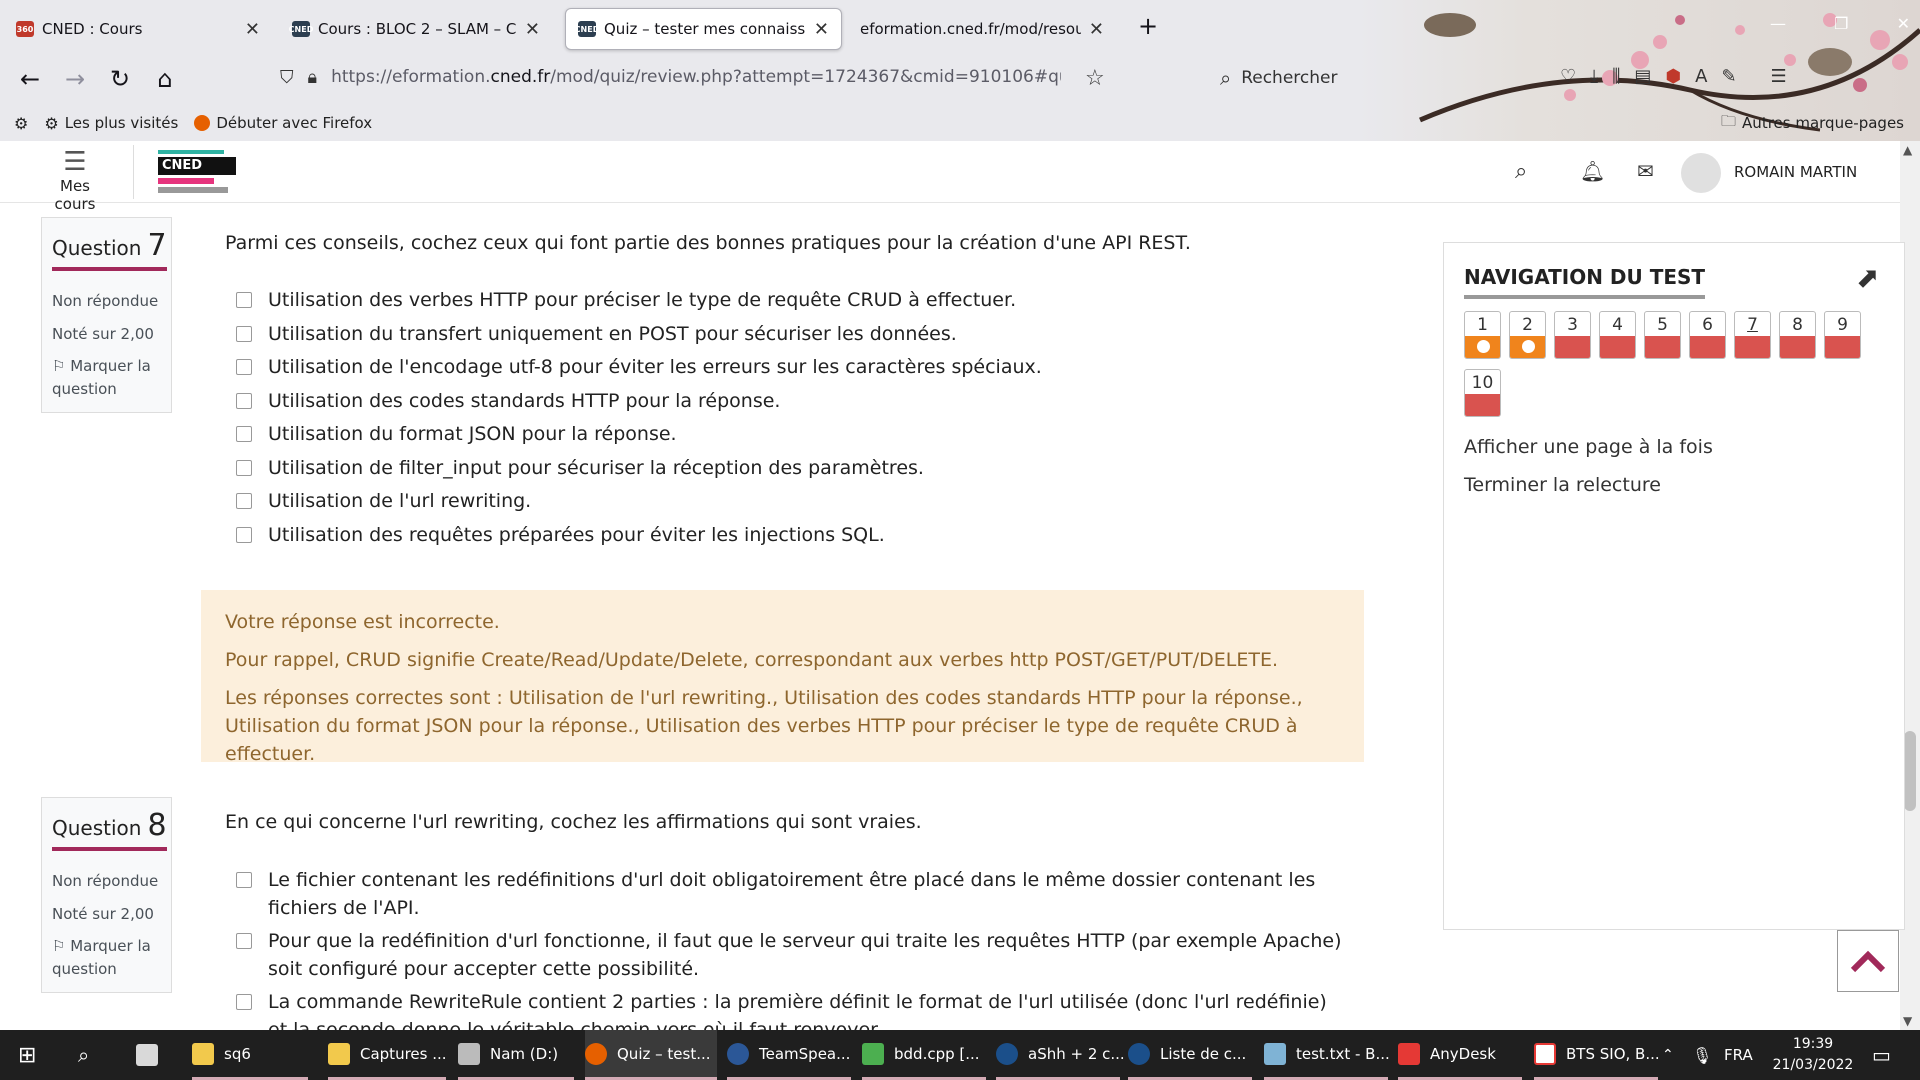 The width and height of the screenshot is (1920, 1080). Describe the element at coordinates (1572, 335) in the screenshot. I see `nav-button-3: 3` at that location.